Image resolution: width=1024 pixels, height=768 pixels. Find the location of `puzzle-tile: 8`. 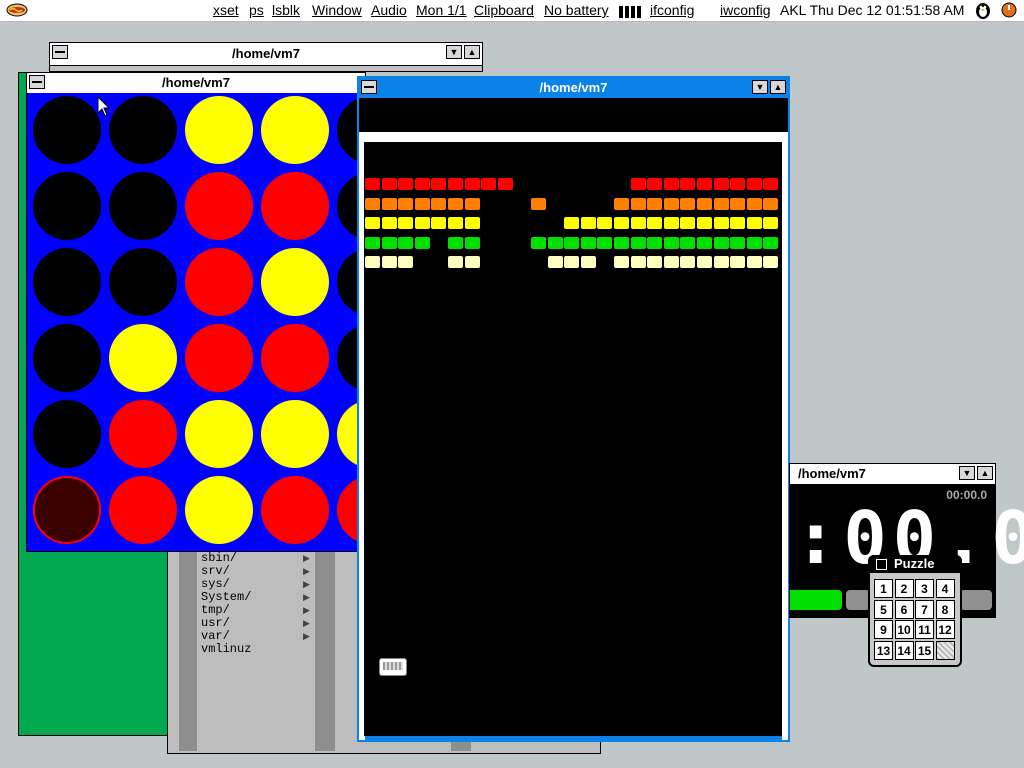

puzzle-tile: 8 is located at coordinates (945, 609).